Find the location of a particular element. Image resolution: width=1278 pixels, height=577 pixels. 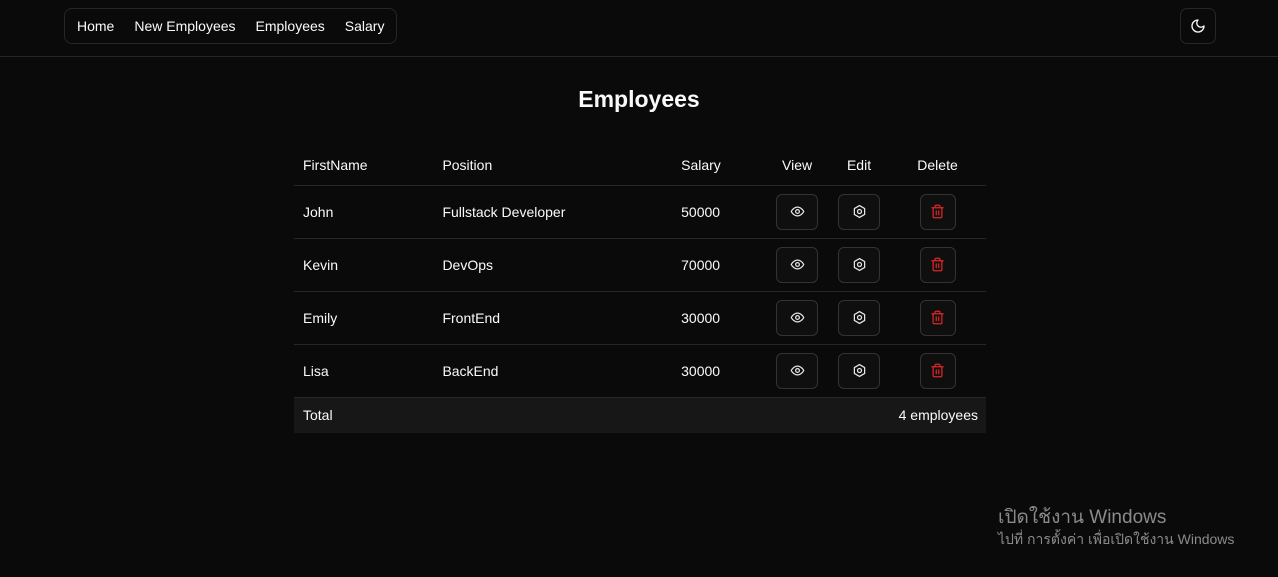

table-row: Lisa BackEnd 30000 is located at coordinates (640, 370).